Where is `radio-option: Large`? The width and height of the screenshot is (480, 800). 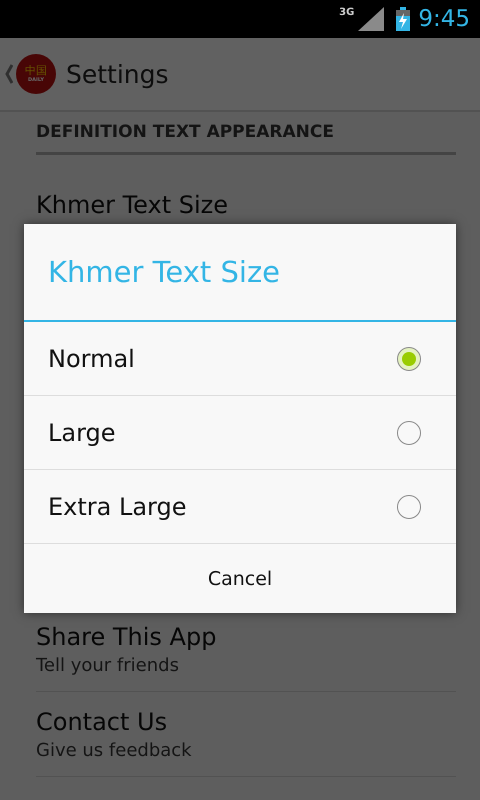
radio-option: Large is located at coordinates (240, 433).